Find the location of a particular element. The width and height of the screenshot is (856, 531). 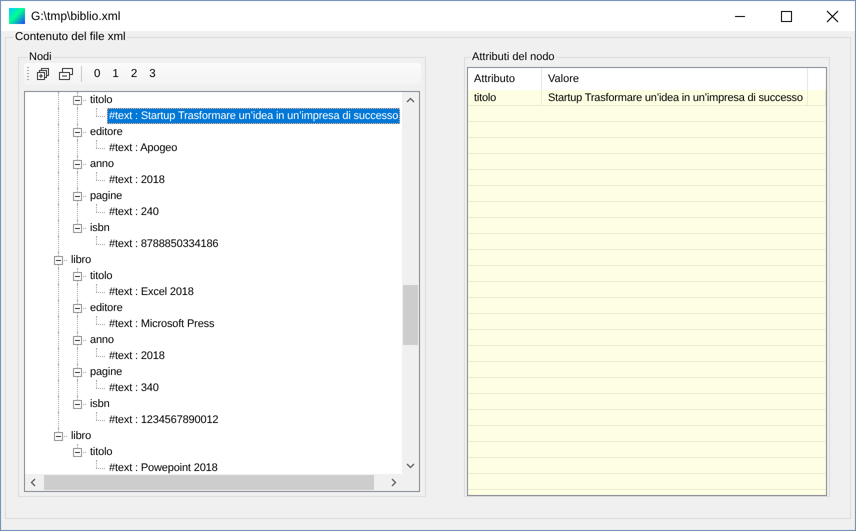

table-cell: Startup Trasformare un’idea in un’impresa di successo is located at coordinates (675, 98).